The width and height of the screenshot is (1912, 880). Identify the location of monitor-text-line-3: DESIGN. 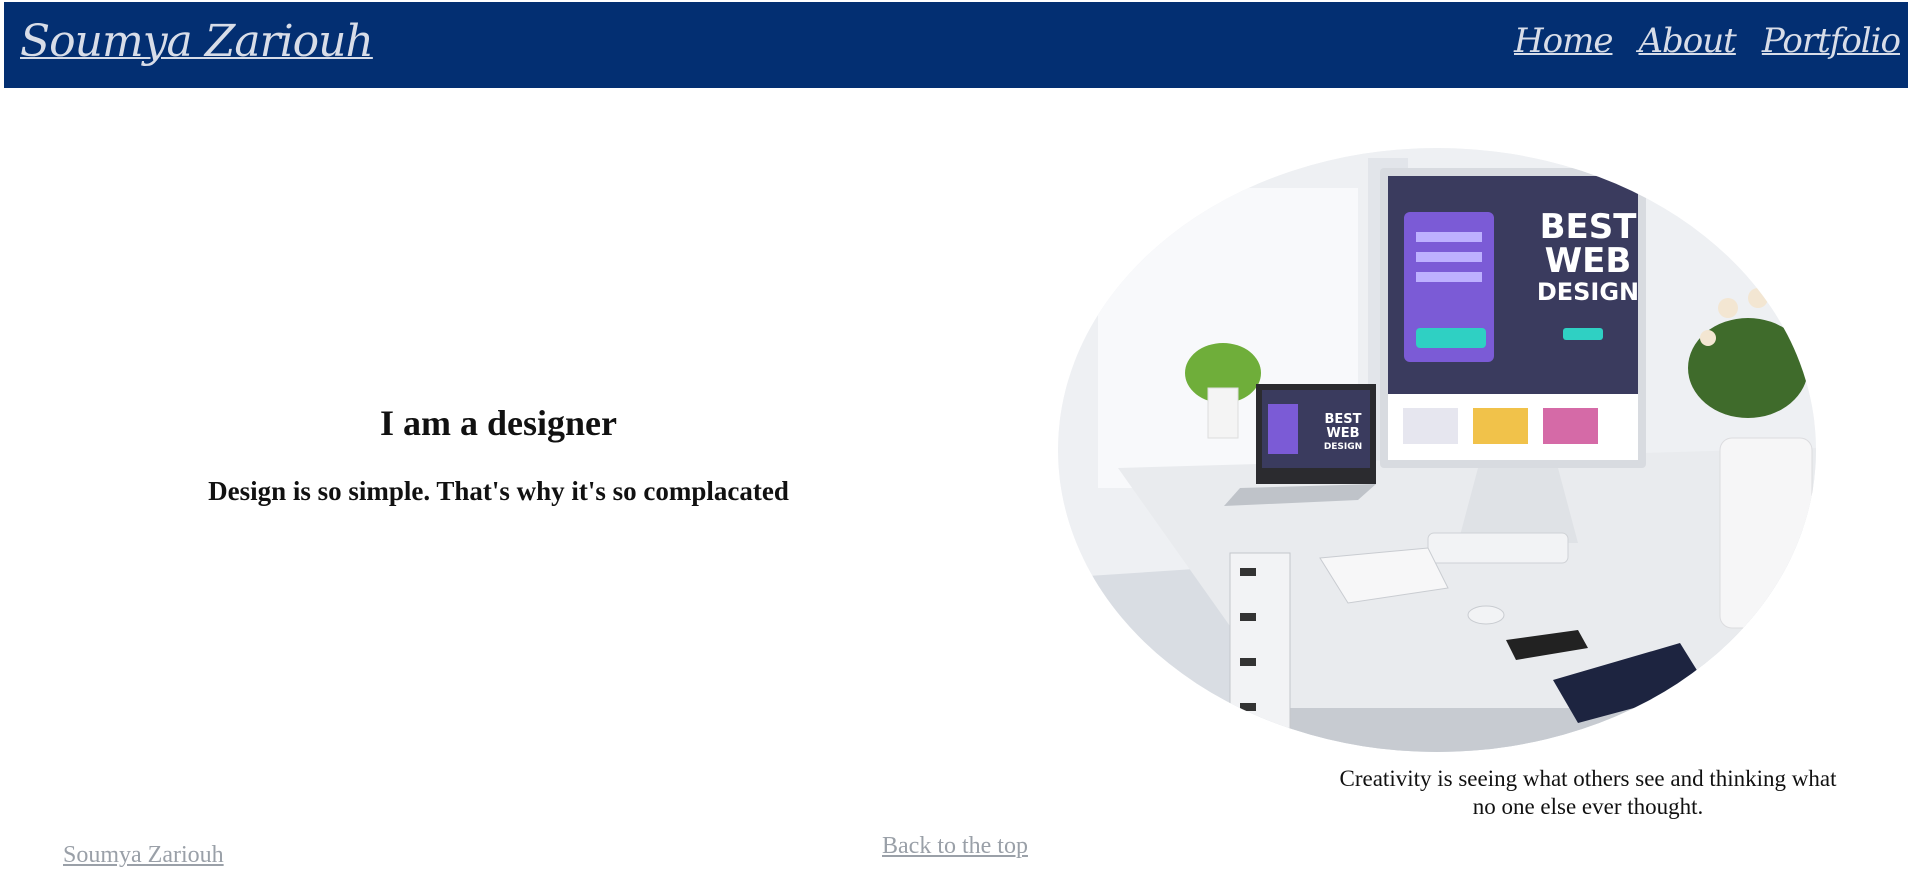
(1588, 292).